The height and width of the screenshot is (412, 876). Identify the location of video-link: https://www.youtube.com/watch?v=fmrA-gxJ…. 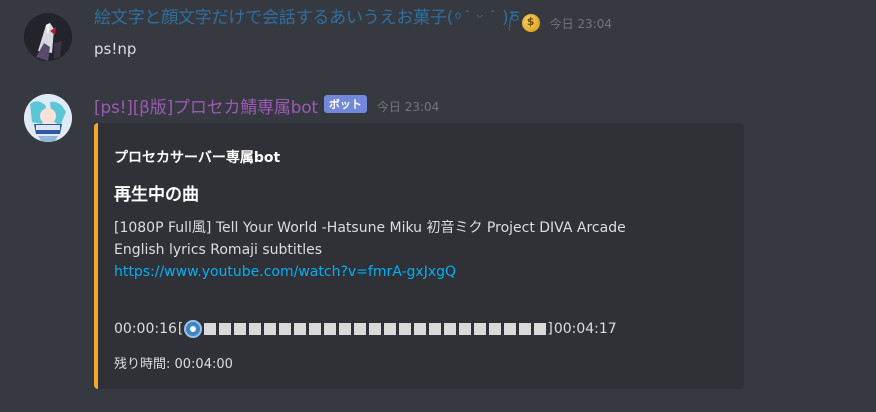
(419, 272).